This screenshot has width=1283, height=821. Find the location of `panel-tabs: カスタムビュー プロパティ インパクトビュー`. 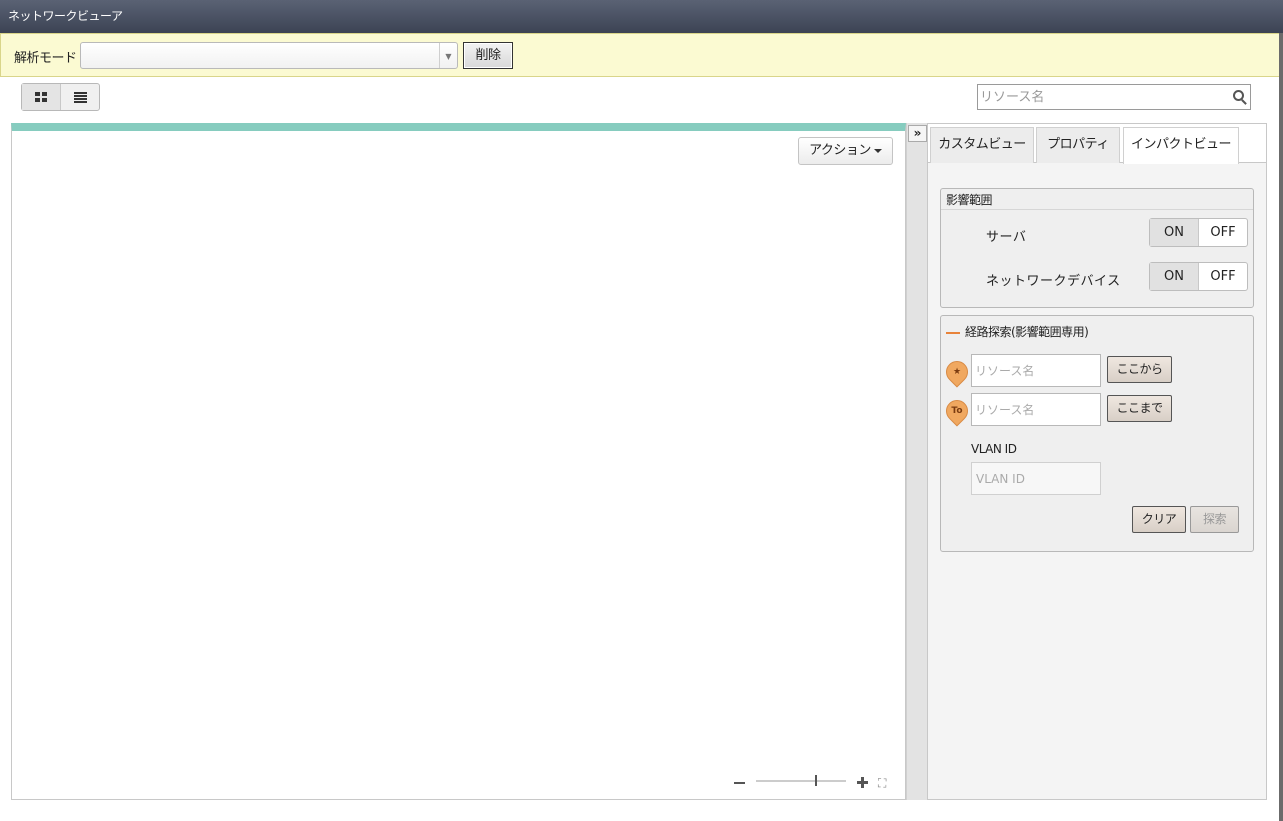

panel-tabs: カスタムビュー プロパティ インパクトビュー is located at coordinates (1097, 144).